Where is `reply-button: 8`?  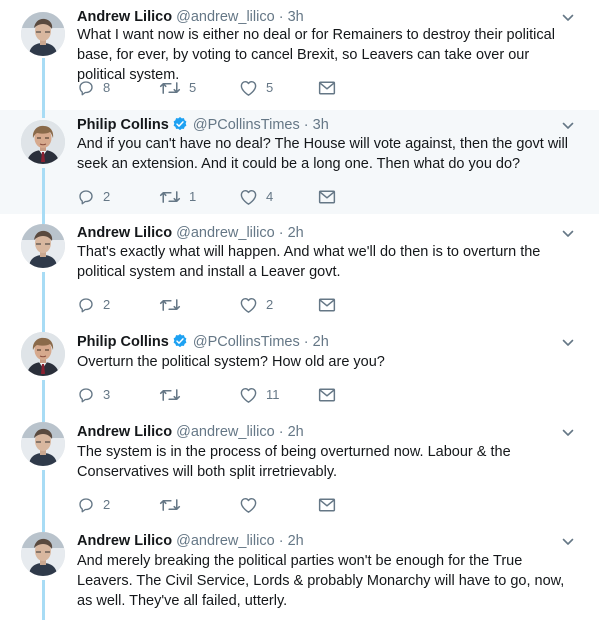 reply-button: 8 is located at coordinates (93, 88).